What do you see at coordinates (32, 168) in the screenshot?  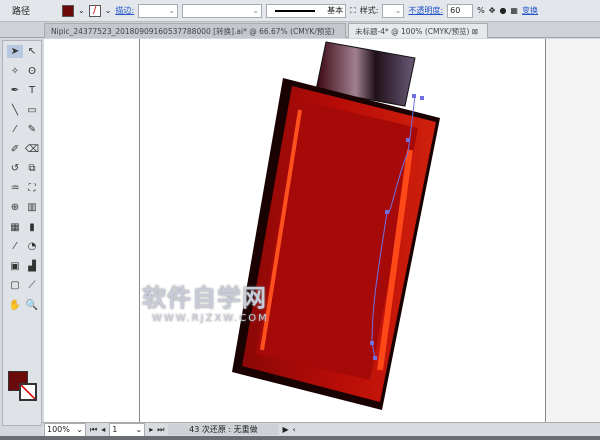 I see `scale-tool-icon: ⧉` at bounding box center [32, 168].